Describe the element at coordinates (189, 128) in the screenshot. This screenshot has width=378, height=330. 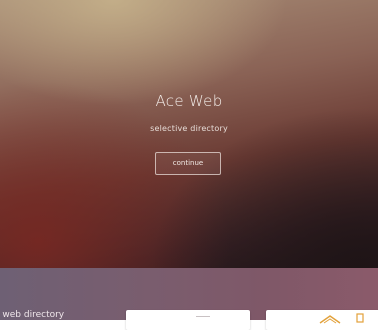
I see `page-subtitle: selective directory` at that location.